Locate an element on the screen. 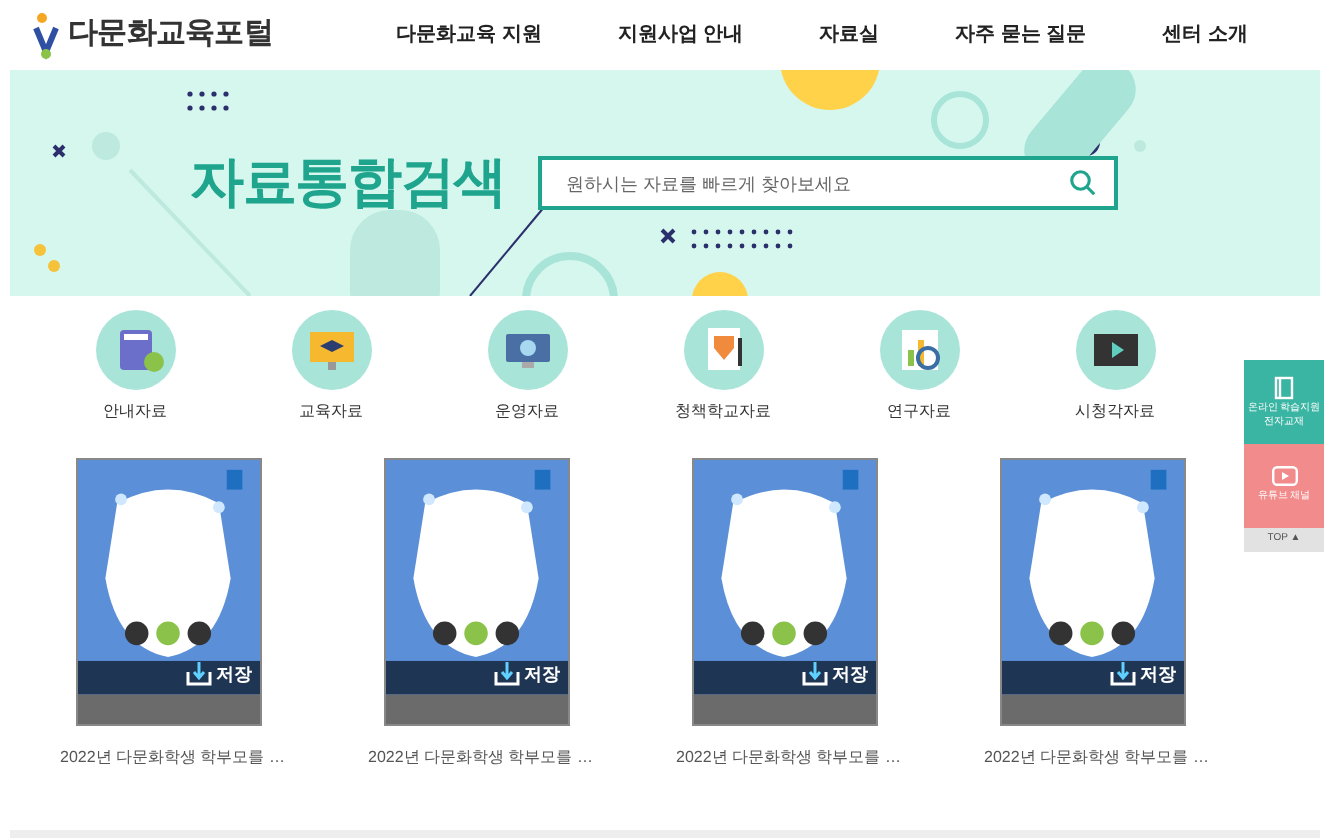 The image size is (1330, 838). category-label: 시청각자료 is located at coordinates (1115, 412).